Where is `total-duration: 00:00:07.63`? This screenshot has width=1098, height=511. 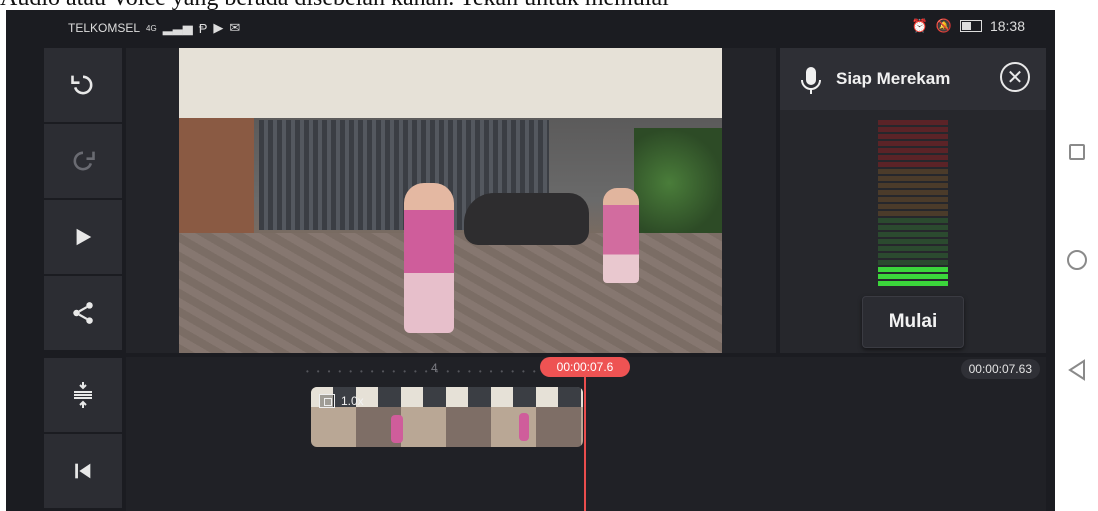 total-duration: 00:00:07.63 is located at coordinates (1000, 369).